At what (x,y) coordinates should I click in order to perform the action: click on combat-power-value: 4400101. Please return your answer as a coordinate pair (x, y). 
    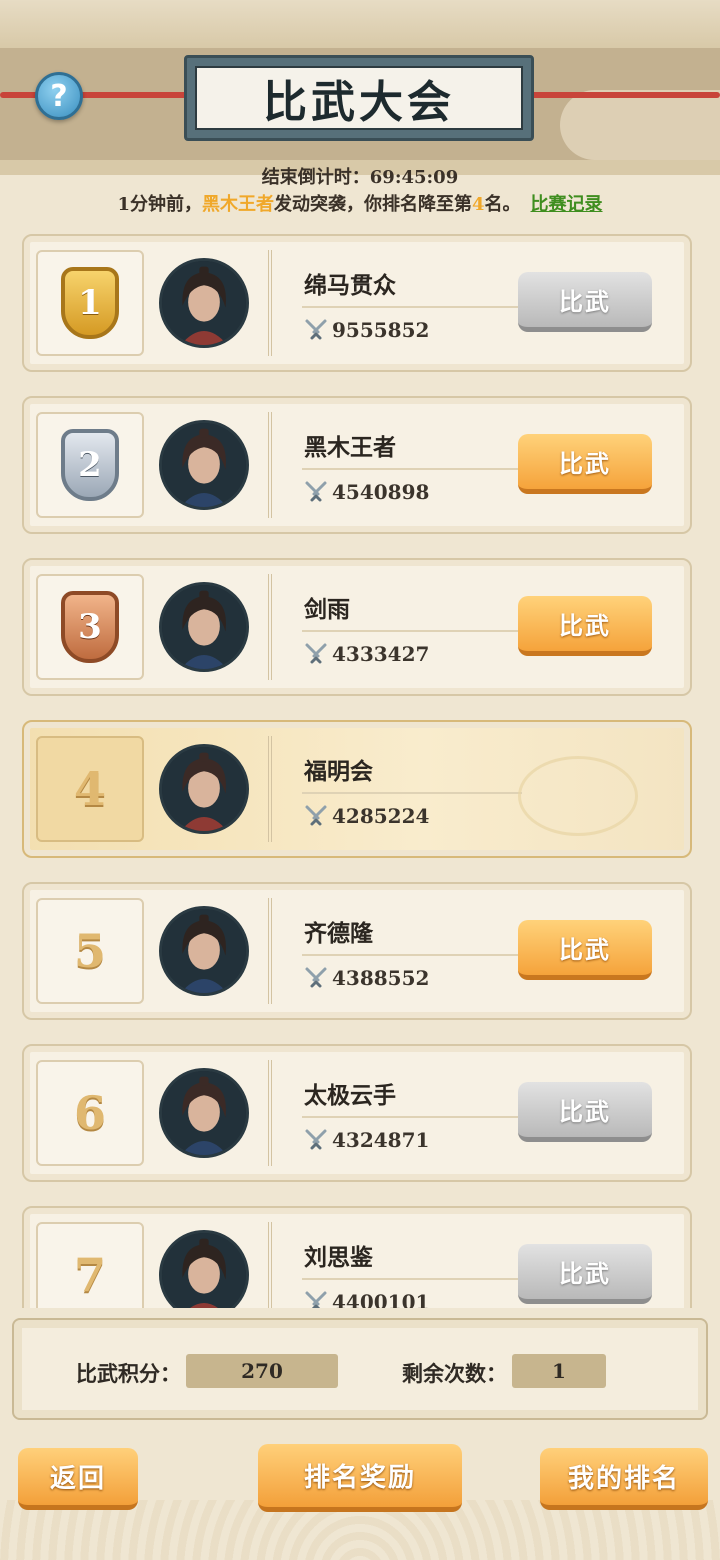
    Looking at the image, I should click on (381, 1299).